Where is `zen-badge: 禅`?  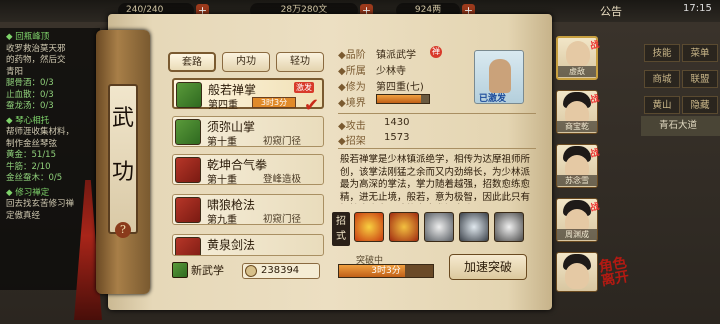 zen-badge: 禅 is located at coordinates (436, 52).